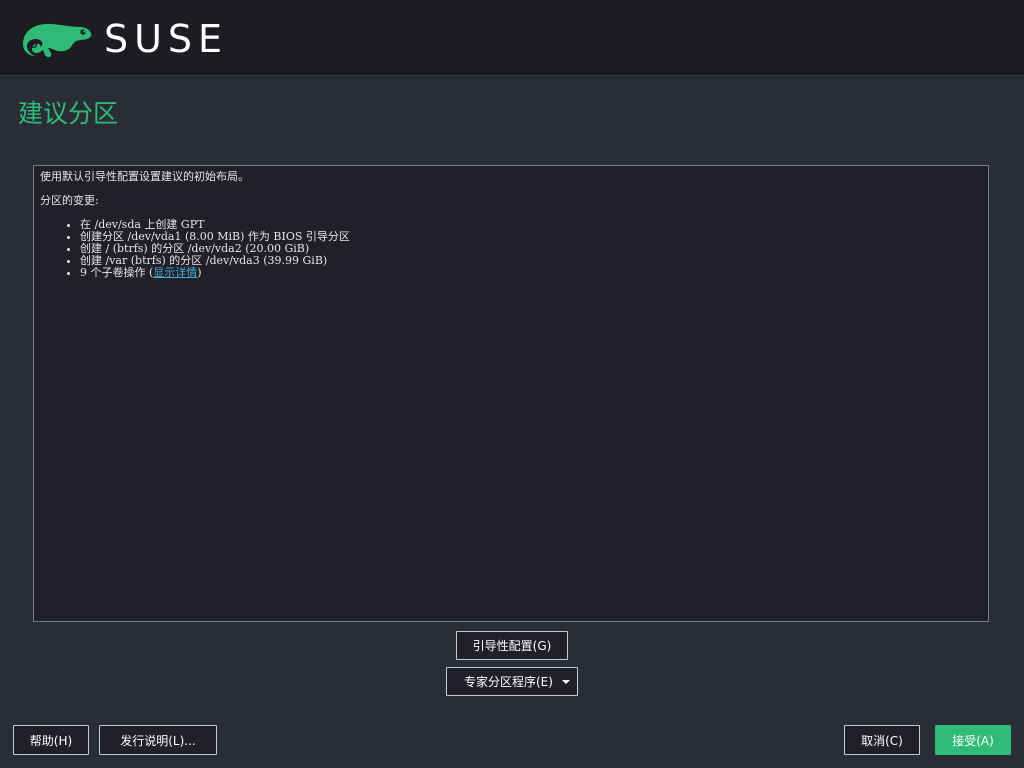  I want to click on page-title: 建议分区, so click(68, 113).